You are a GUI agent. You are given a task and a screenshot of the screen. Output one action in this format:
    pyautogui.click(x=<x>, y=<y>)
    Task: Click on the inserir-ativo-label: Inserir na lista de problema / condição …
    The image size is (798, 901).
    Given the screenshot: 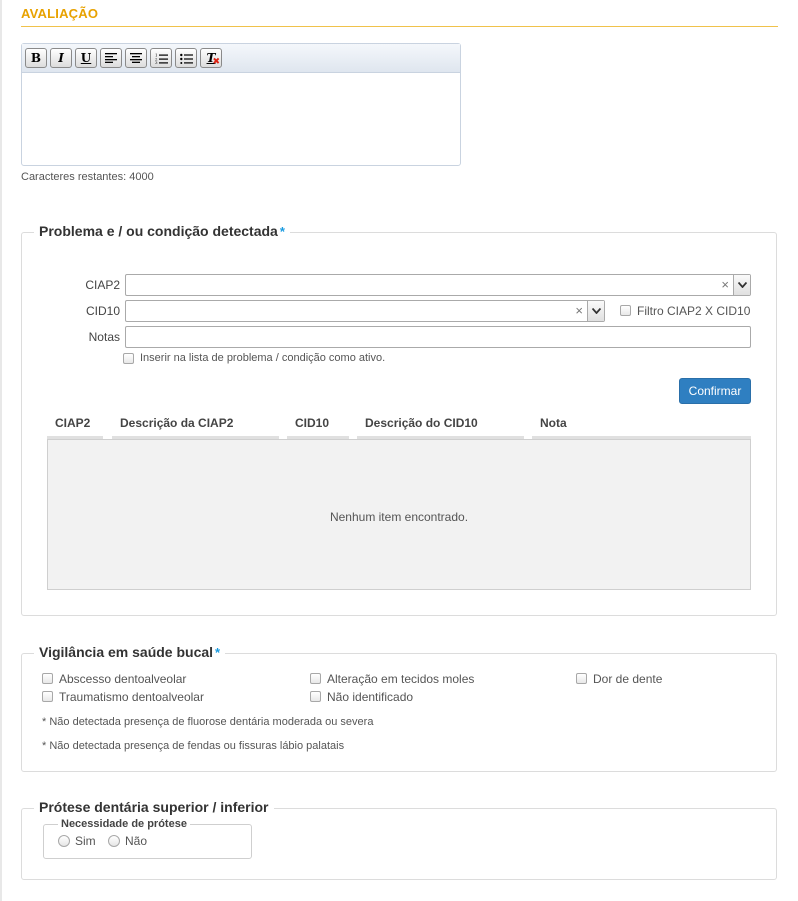 What is the action you would take?
    pyautogui.click(x=263, y=358)
    